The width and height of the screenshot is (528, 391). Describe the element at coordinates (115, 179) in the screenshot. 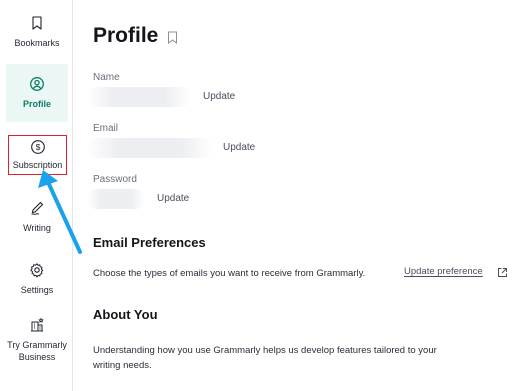

I see `password-label: Password` at that location.